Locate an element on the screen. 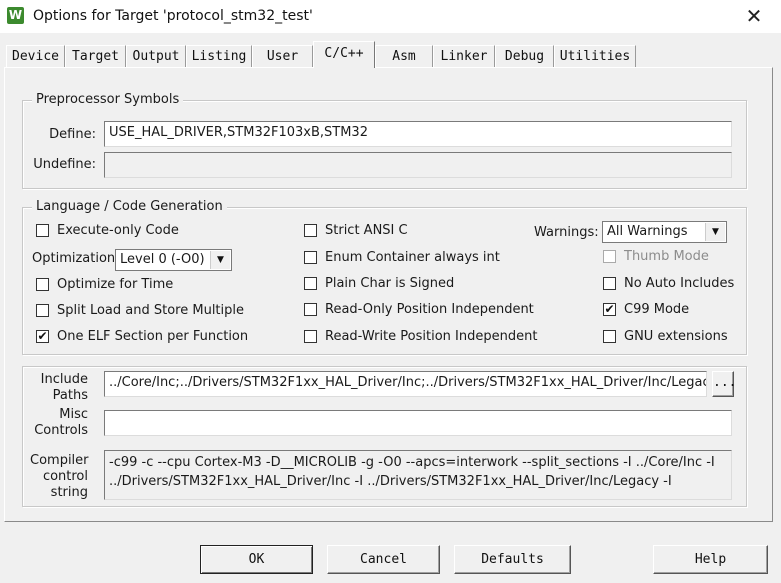 This screenshot has width=781, height=583. warnings-select: All Warnings ▼ is located at coordinates (664, 232).